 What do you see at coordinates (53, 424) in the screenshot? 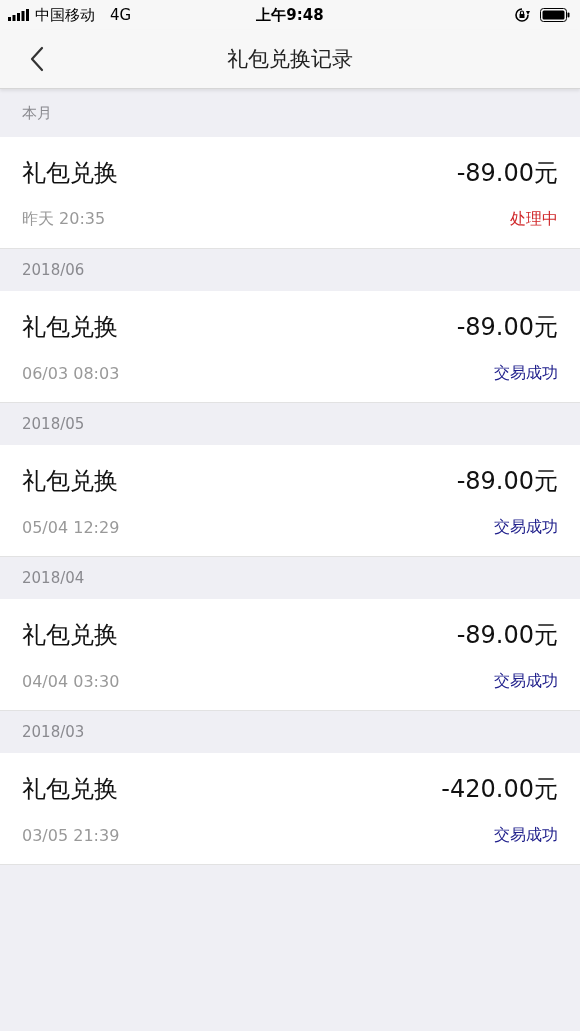
I see `section-label: 2018/05` at bounding box center [53, 424].